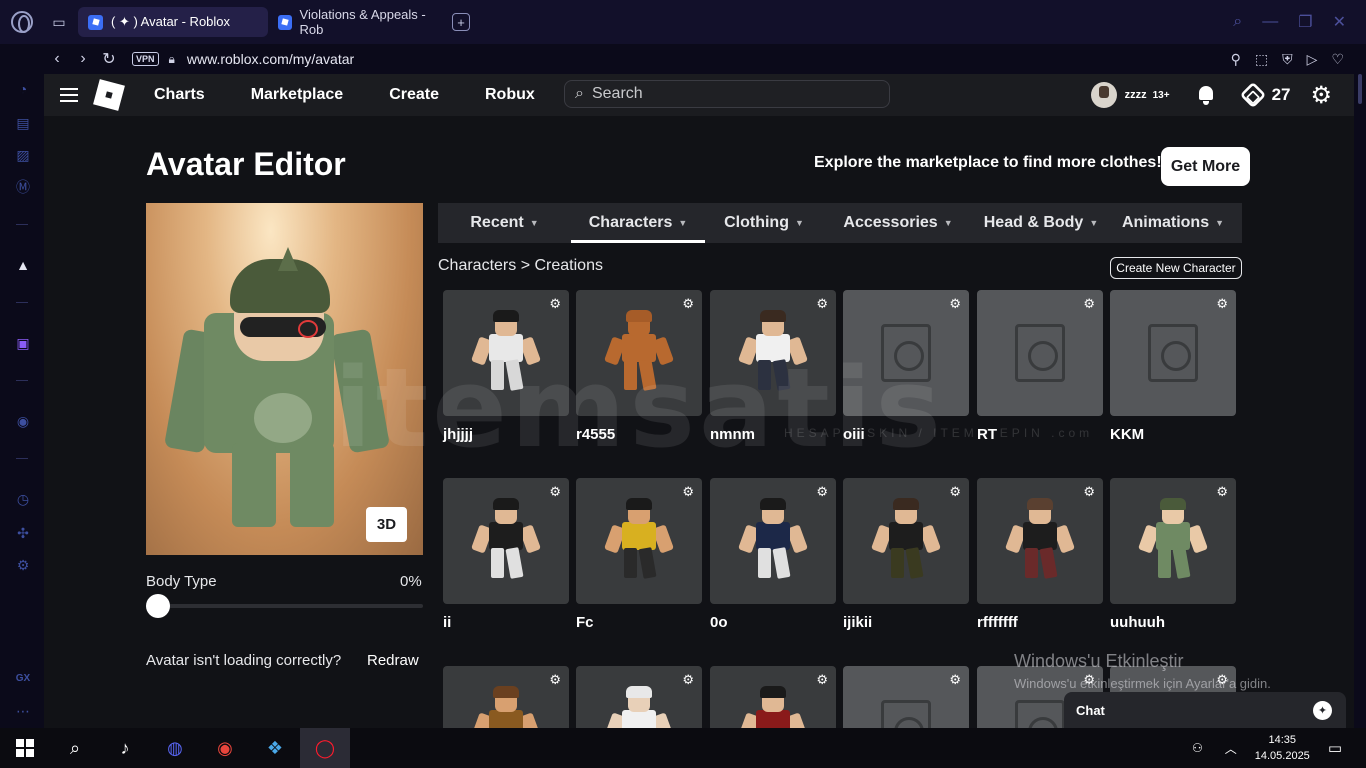 The width and height of the screenshot is (1366, 768). I want to click on nav-robux: Robux, so click(510, 95).